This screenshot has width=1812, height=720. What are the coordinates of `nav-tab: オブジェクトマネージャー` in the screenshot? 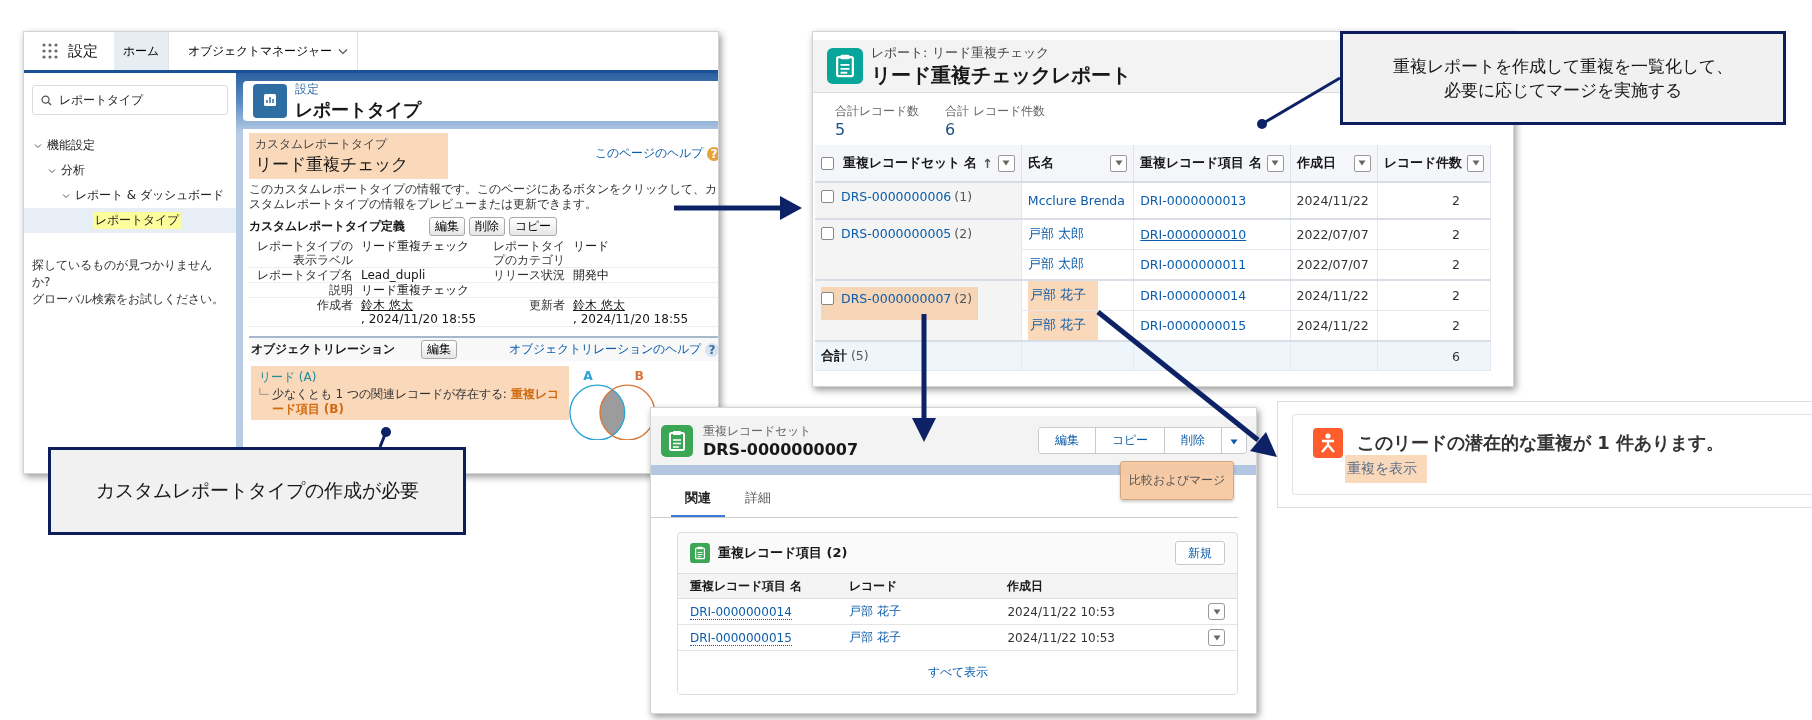 It's located at (268, 51).